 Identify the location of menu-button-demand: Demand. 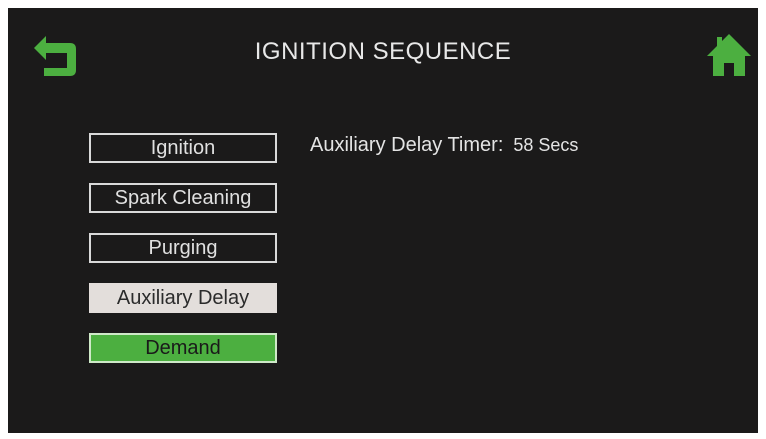
(183, 348).